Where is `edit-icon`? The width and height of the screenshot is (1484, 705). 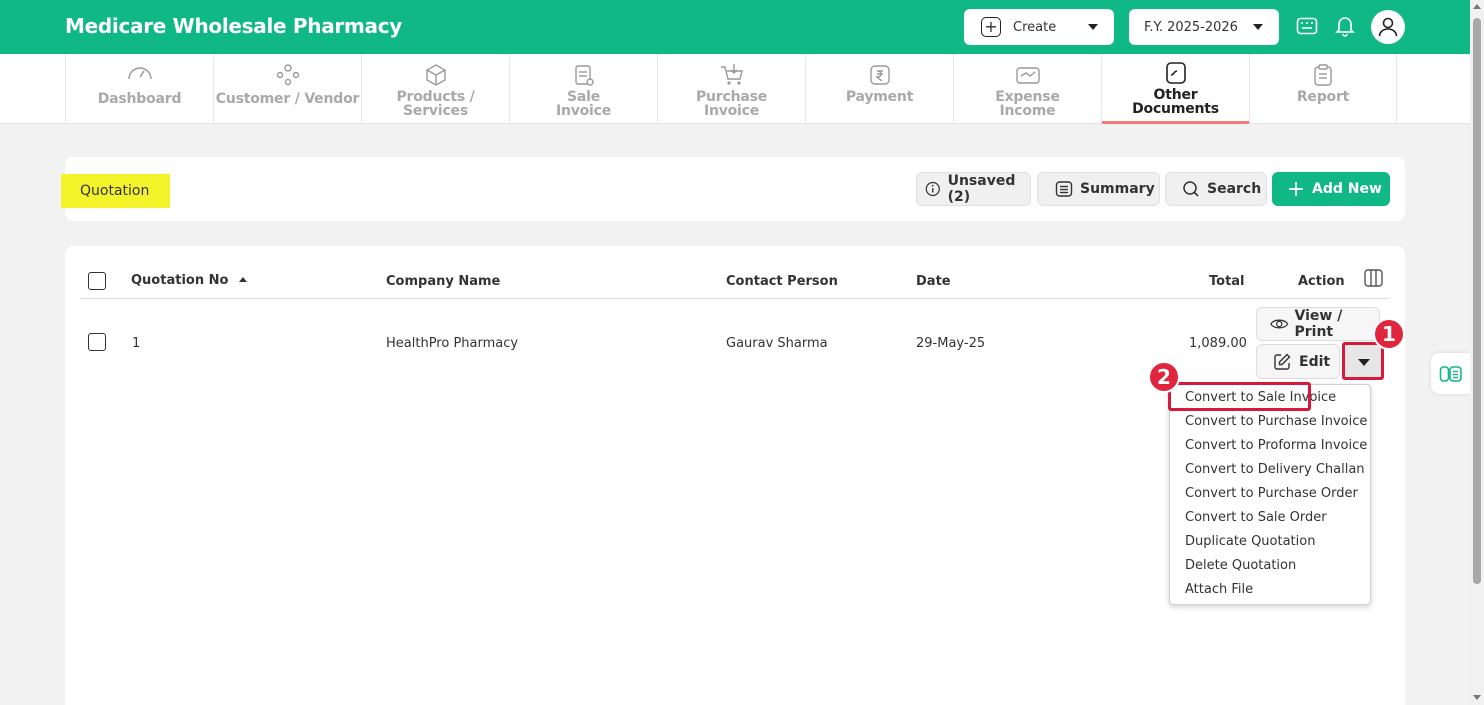
edit-icon is located at coordinates (1282, 361).